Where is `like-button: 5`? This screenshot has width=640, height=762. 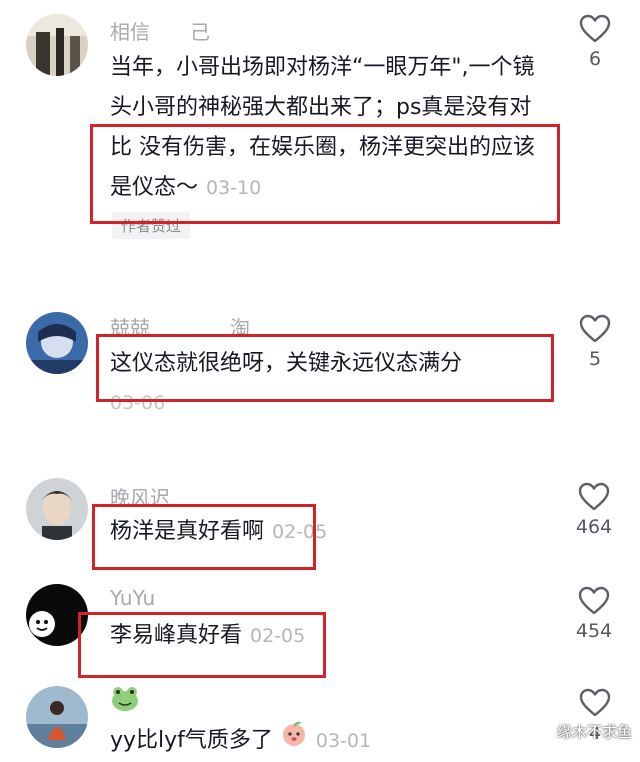 like-button: 5 is located at coordinates (595, 342).